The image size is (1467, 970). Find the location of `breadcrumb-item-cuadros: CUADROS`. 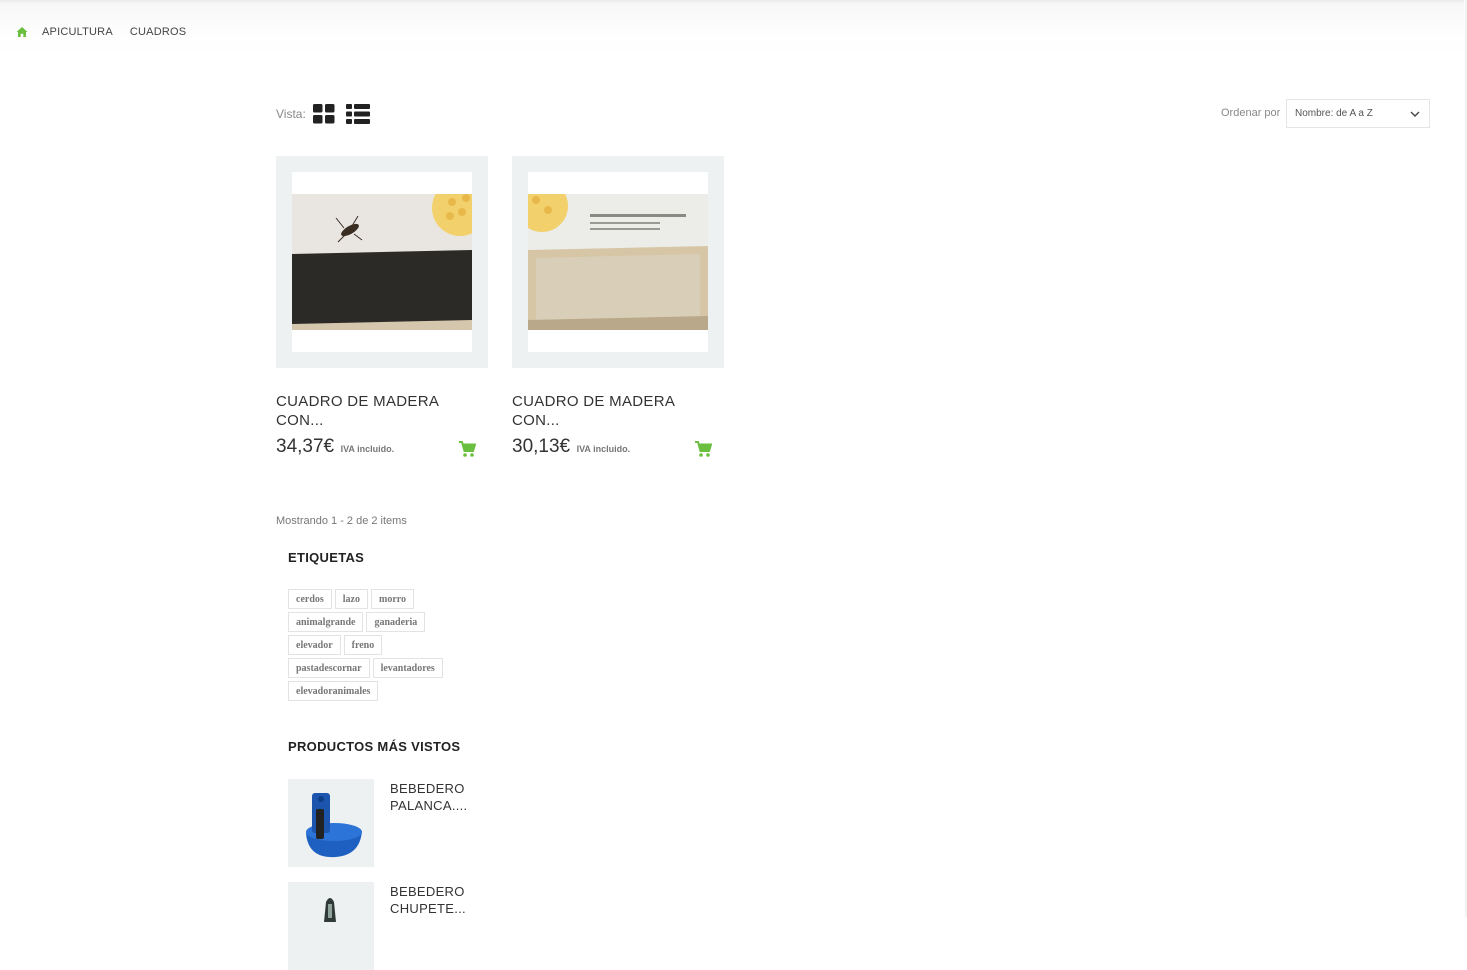

breadcrumb-item-cuadros: CUADROS is located at coordinates (158, 32).